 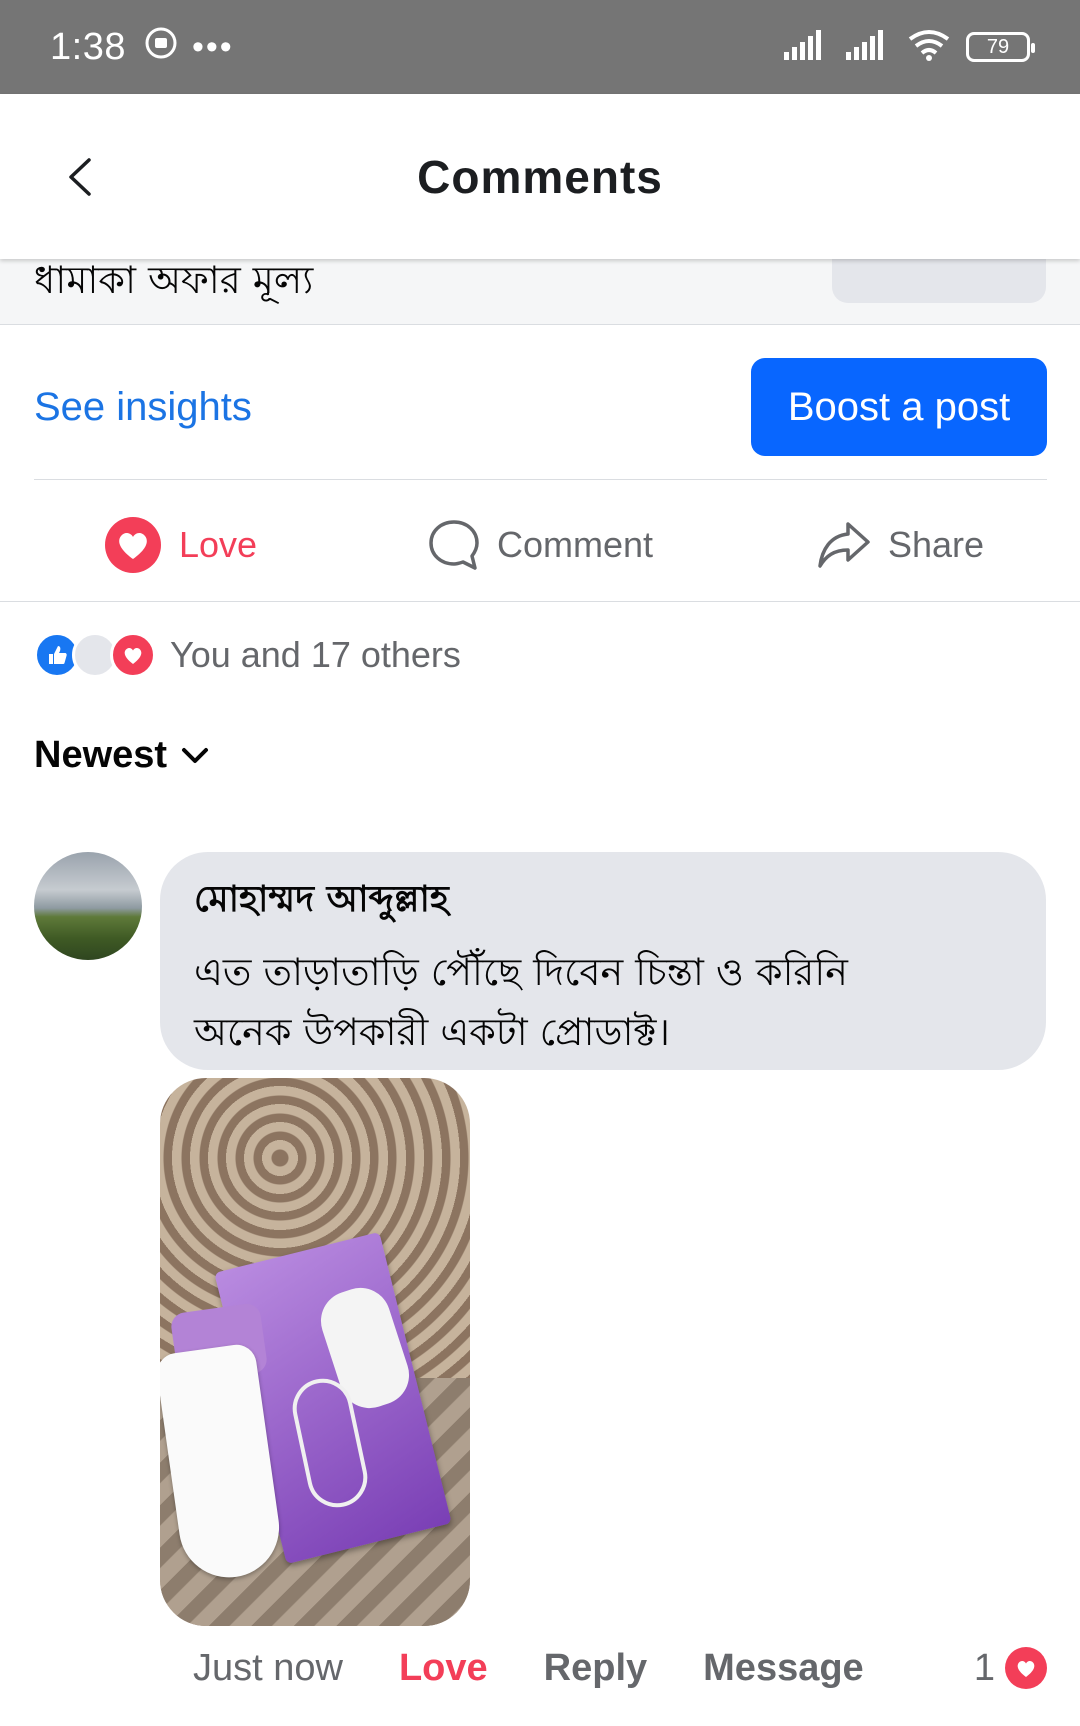 I want to click on chevron-down-icon, so click(x=195, y=755).